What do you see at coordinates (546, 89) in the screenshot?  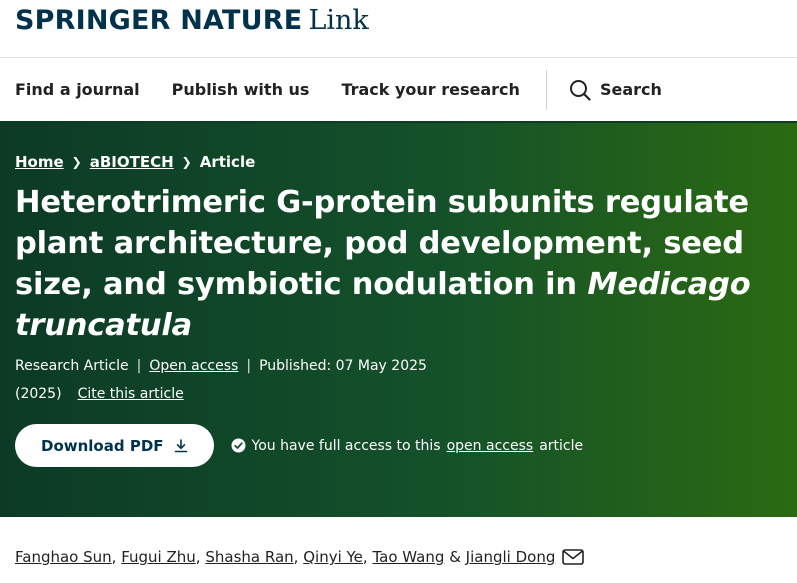 I see `nav-divider` at bounding box center [546, 89].